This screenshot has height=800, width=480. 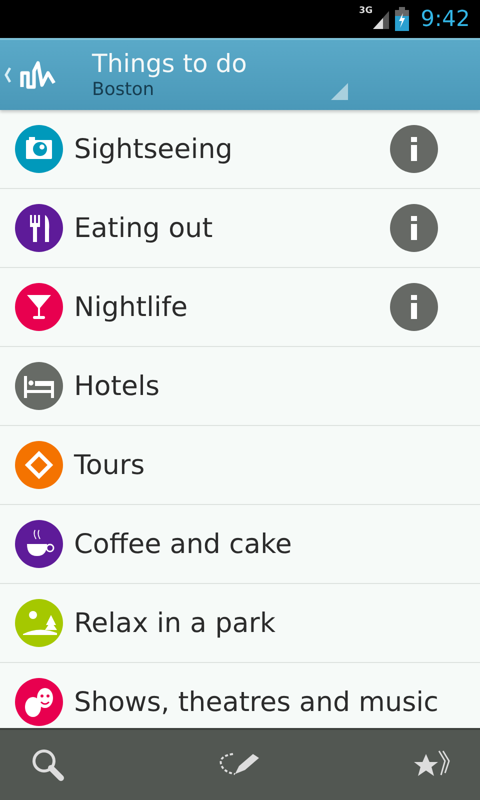 What do you see at coordinates (240, 149) in the screenshot?
I see `category-item: Sightseeing` at bounding box center [240, 149].